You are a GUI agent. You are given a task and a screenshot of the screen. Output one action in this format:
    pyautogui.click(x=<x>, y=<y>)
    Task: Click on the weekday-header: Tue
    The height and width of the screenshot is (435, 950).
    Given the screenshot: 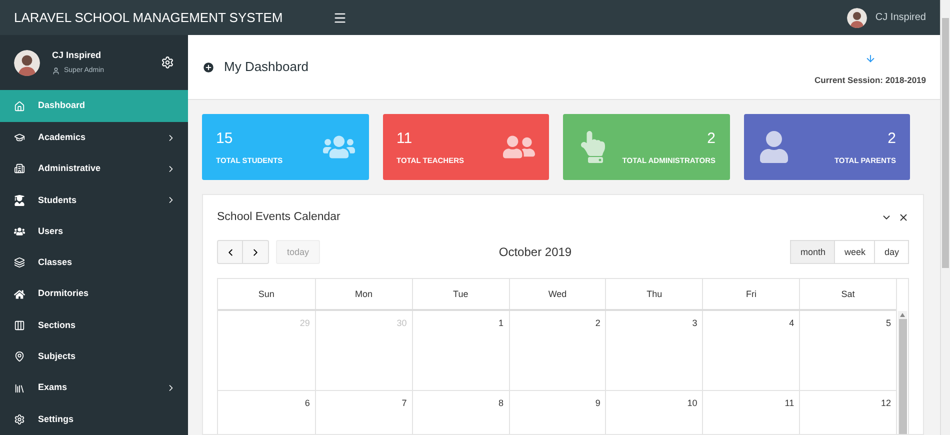 What is the action you would take?
    pyautogui.click(x=460, y=294)
    